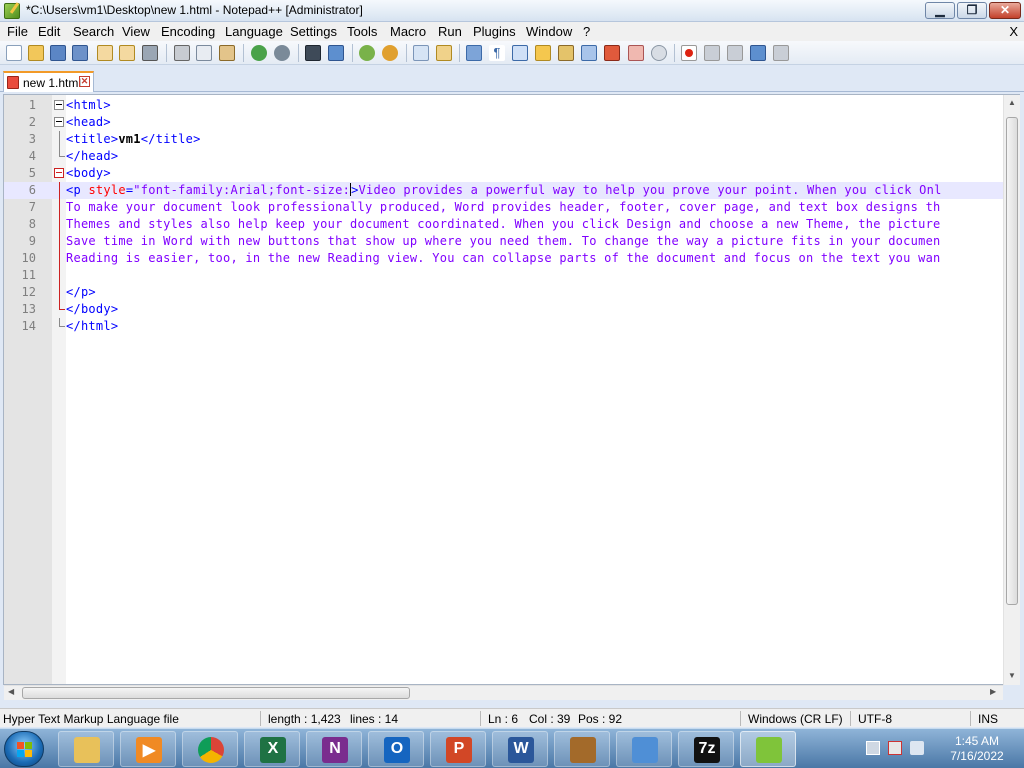  Describe the element at coordinates (49, 31) in the screenshot. I see `menu-edit: Edit` at that location.